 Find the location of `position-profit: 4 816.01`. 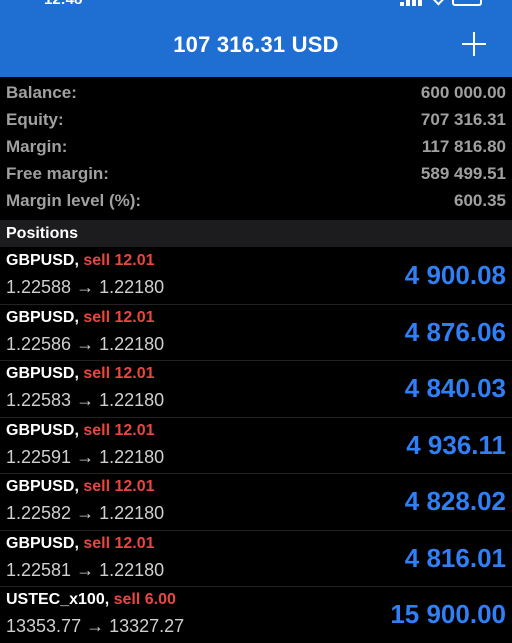

position-profit: 4 816.01 is located at coordinates (455, 557).